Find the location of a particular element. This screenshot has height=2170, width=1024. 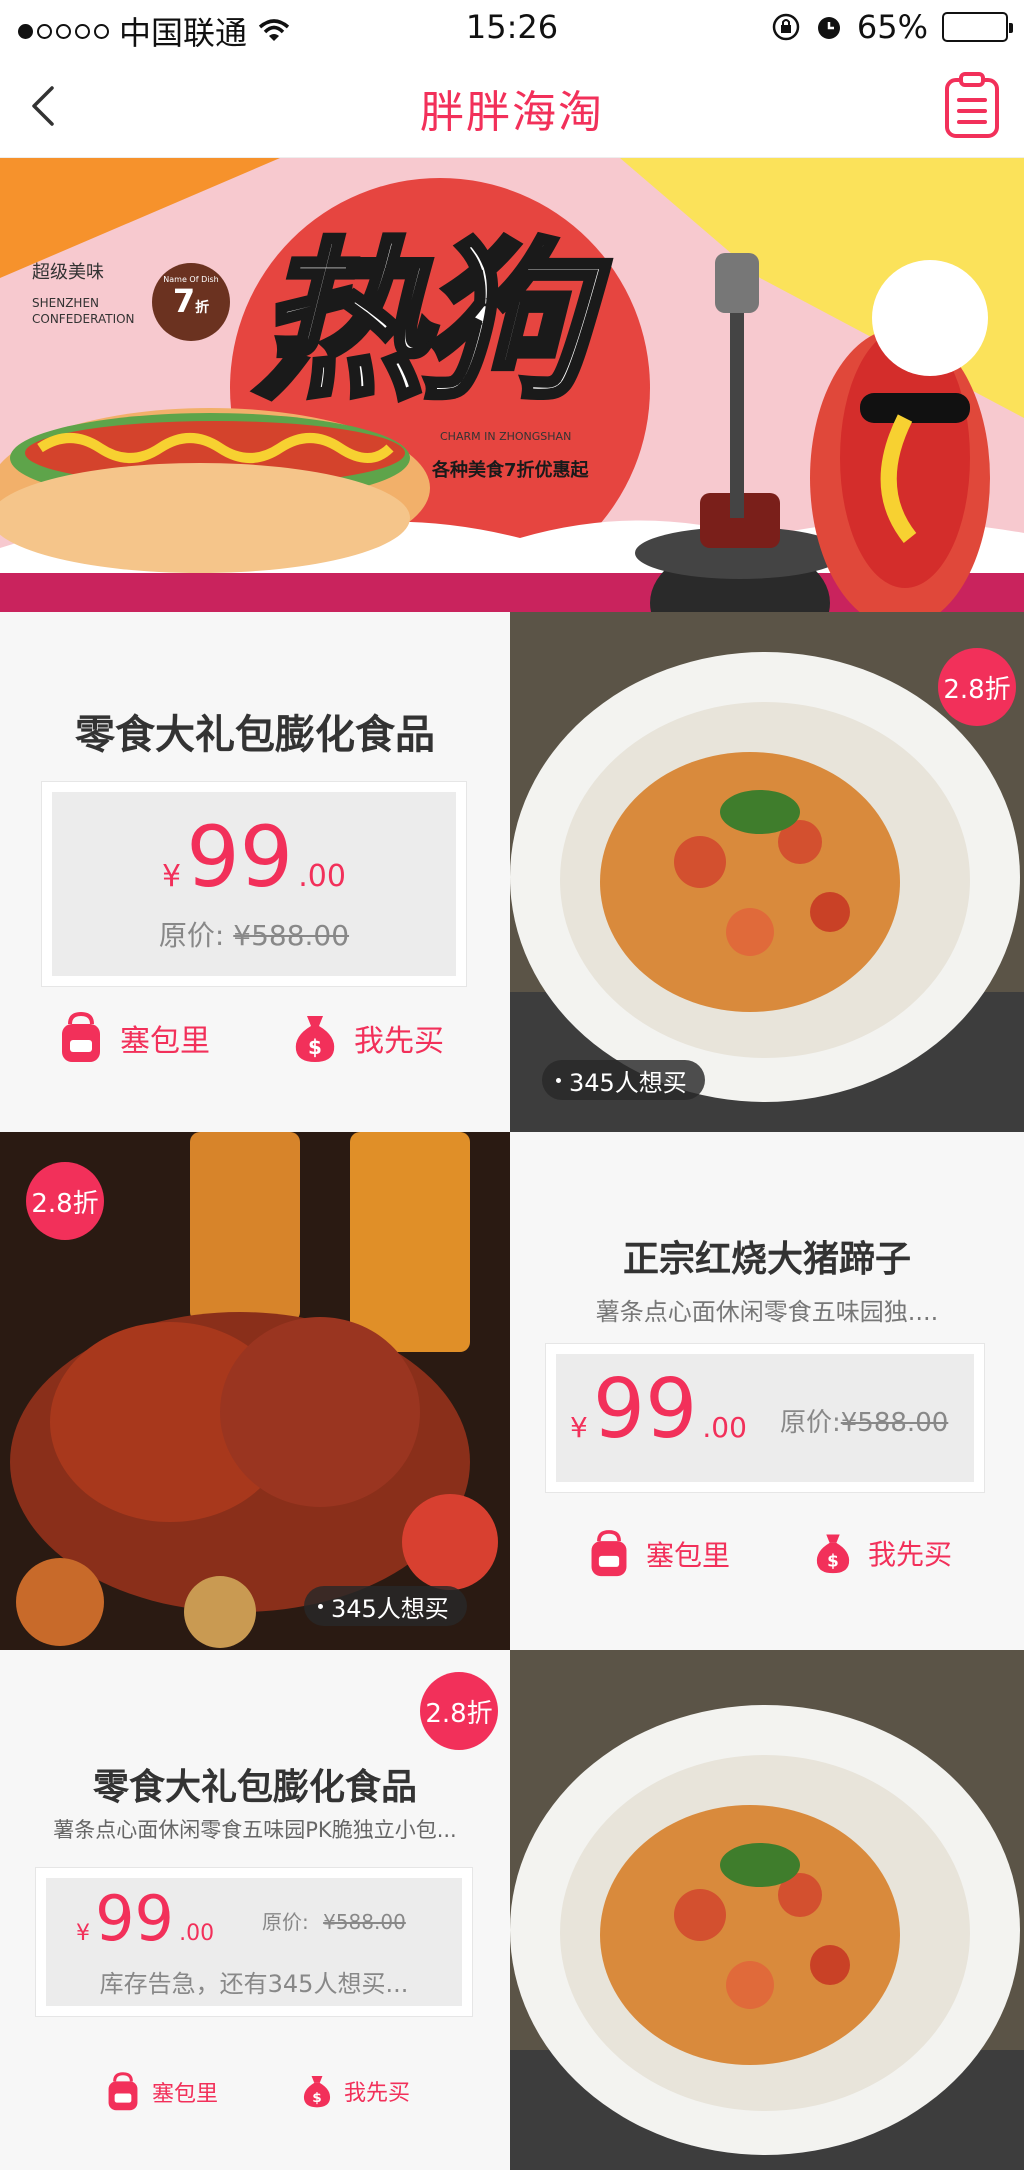

rotation-lock-icon is located at coordinates (786, 27).